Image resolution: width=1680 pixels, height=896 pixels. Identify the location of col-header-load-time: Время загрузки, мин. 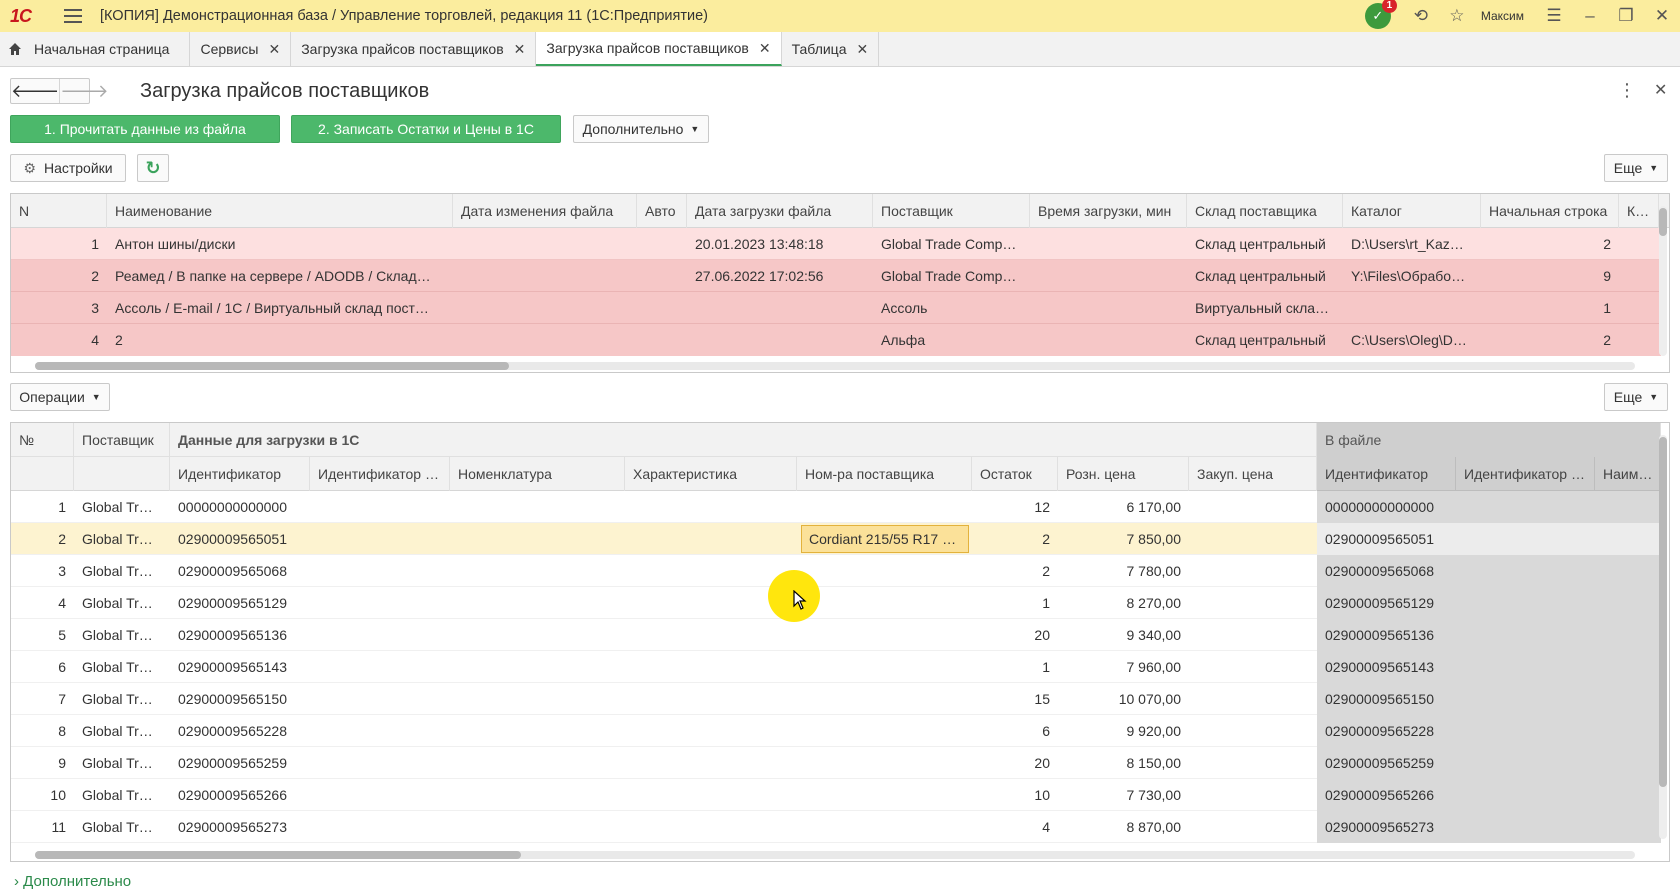
(1108, 211).